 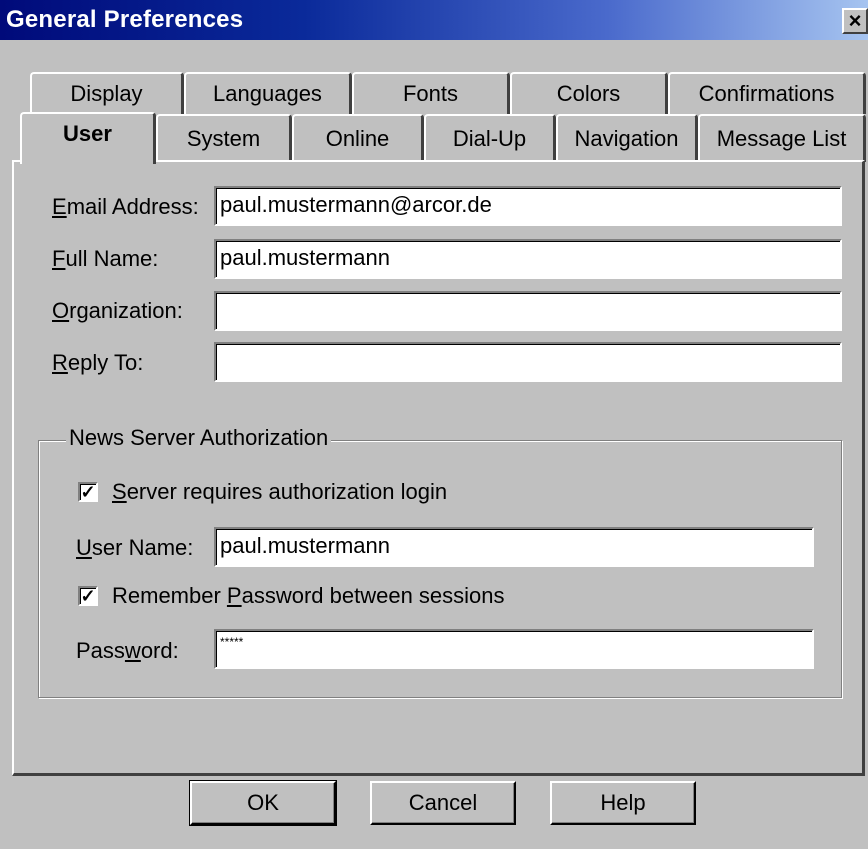 I want to click on tab-confirmations: Confirmations, so click(x=767, y=93).